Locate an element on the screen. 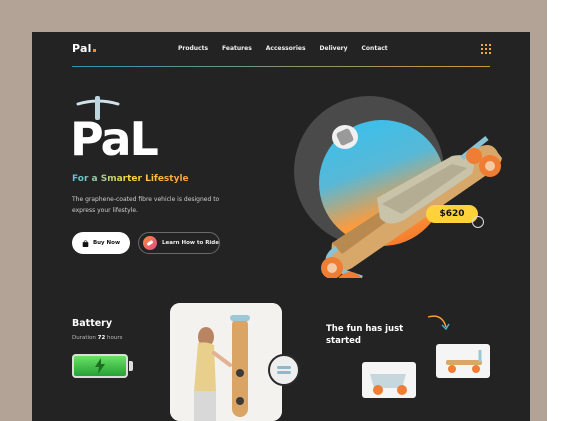 Image resolution: width=561 pixels, height=421 pixels. buy-now-button: Buy Now is located at coordinates (101, 243).